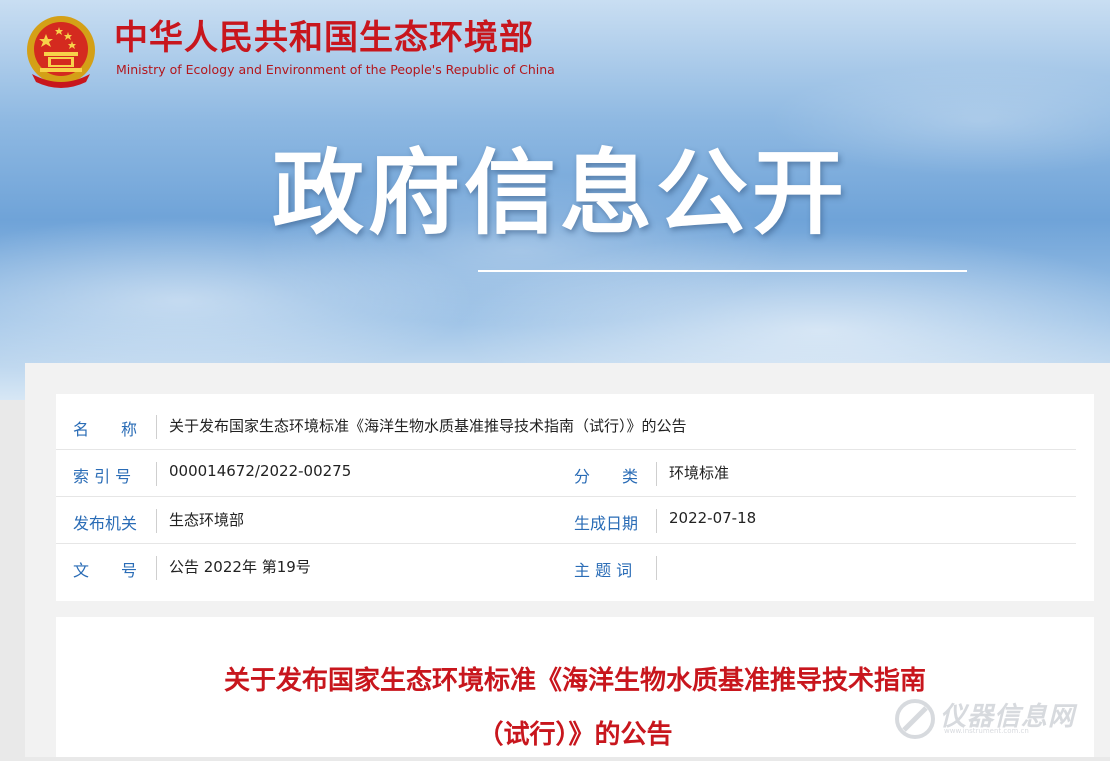  Describe the element at coordinates (603, 570) in the screenshot. I see `keywords-label: 主 题 词` at that location.